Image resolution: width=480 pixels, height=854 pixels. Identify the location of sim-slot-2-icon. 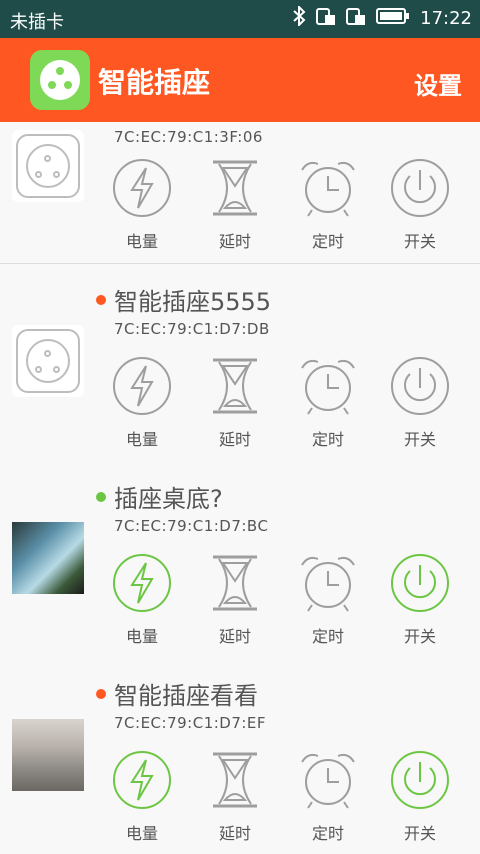
(356, 18).